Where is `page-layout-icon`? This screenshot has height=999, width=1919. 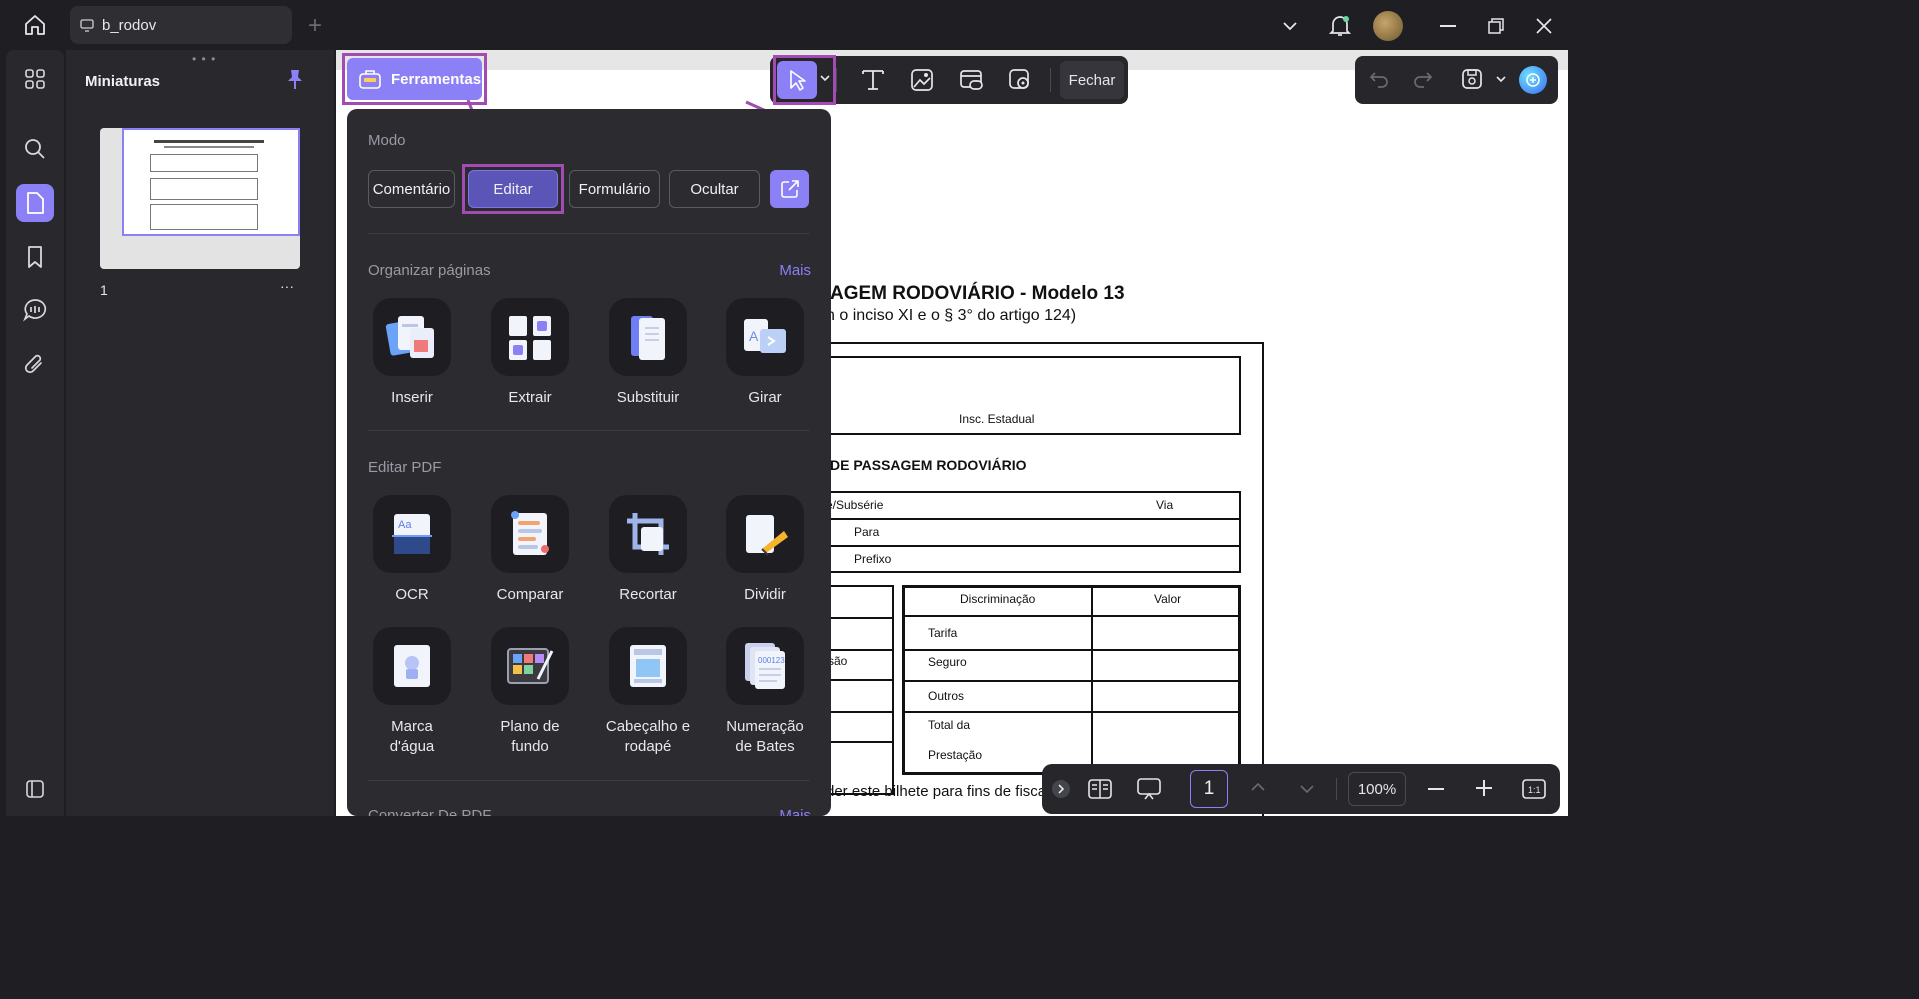
page-layout-icon is located at coordinates (1100, 789).